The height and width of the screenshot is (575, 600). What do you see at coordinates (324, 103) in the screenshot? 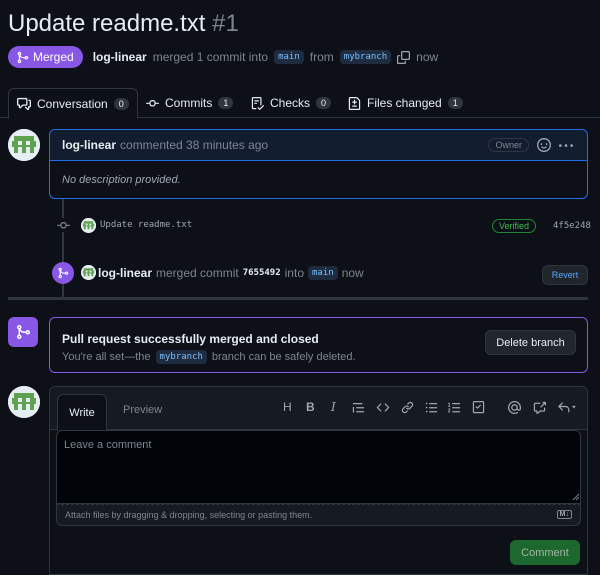
I see `tab-checks-count: 0` at bounding box center [324, 103].